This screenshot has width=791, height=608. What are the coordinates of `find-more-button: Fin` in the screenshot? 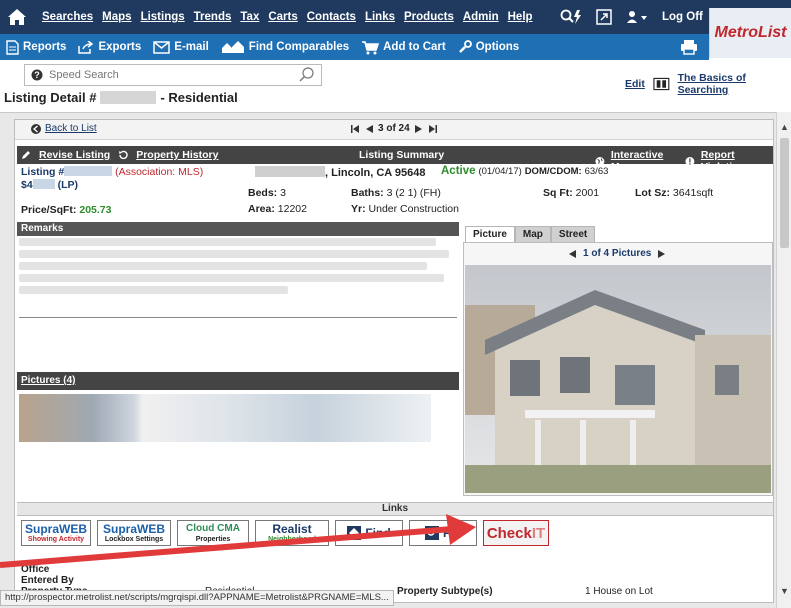 It's located at (443, 533).